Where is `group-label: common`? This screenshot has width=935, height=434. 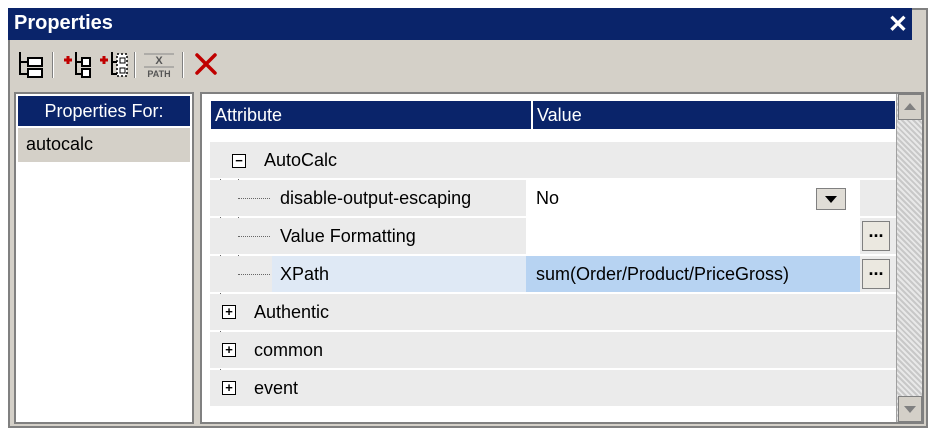
group-label: common is located at coordinates (289, 350).